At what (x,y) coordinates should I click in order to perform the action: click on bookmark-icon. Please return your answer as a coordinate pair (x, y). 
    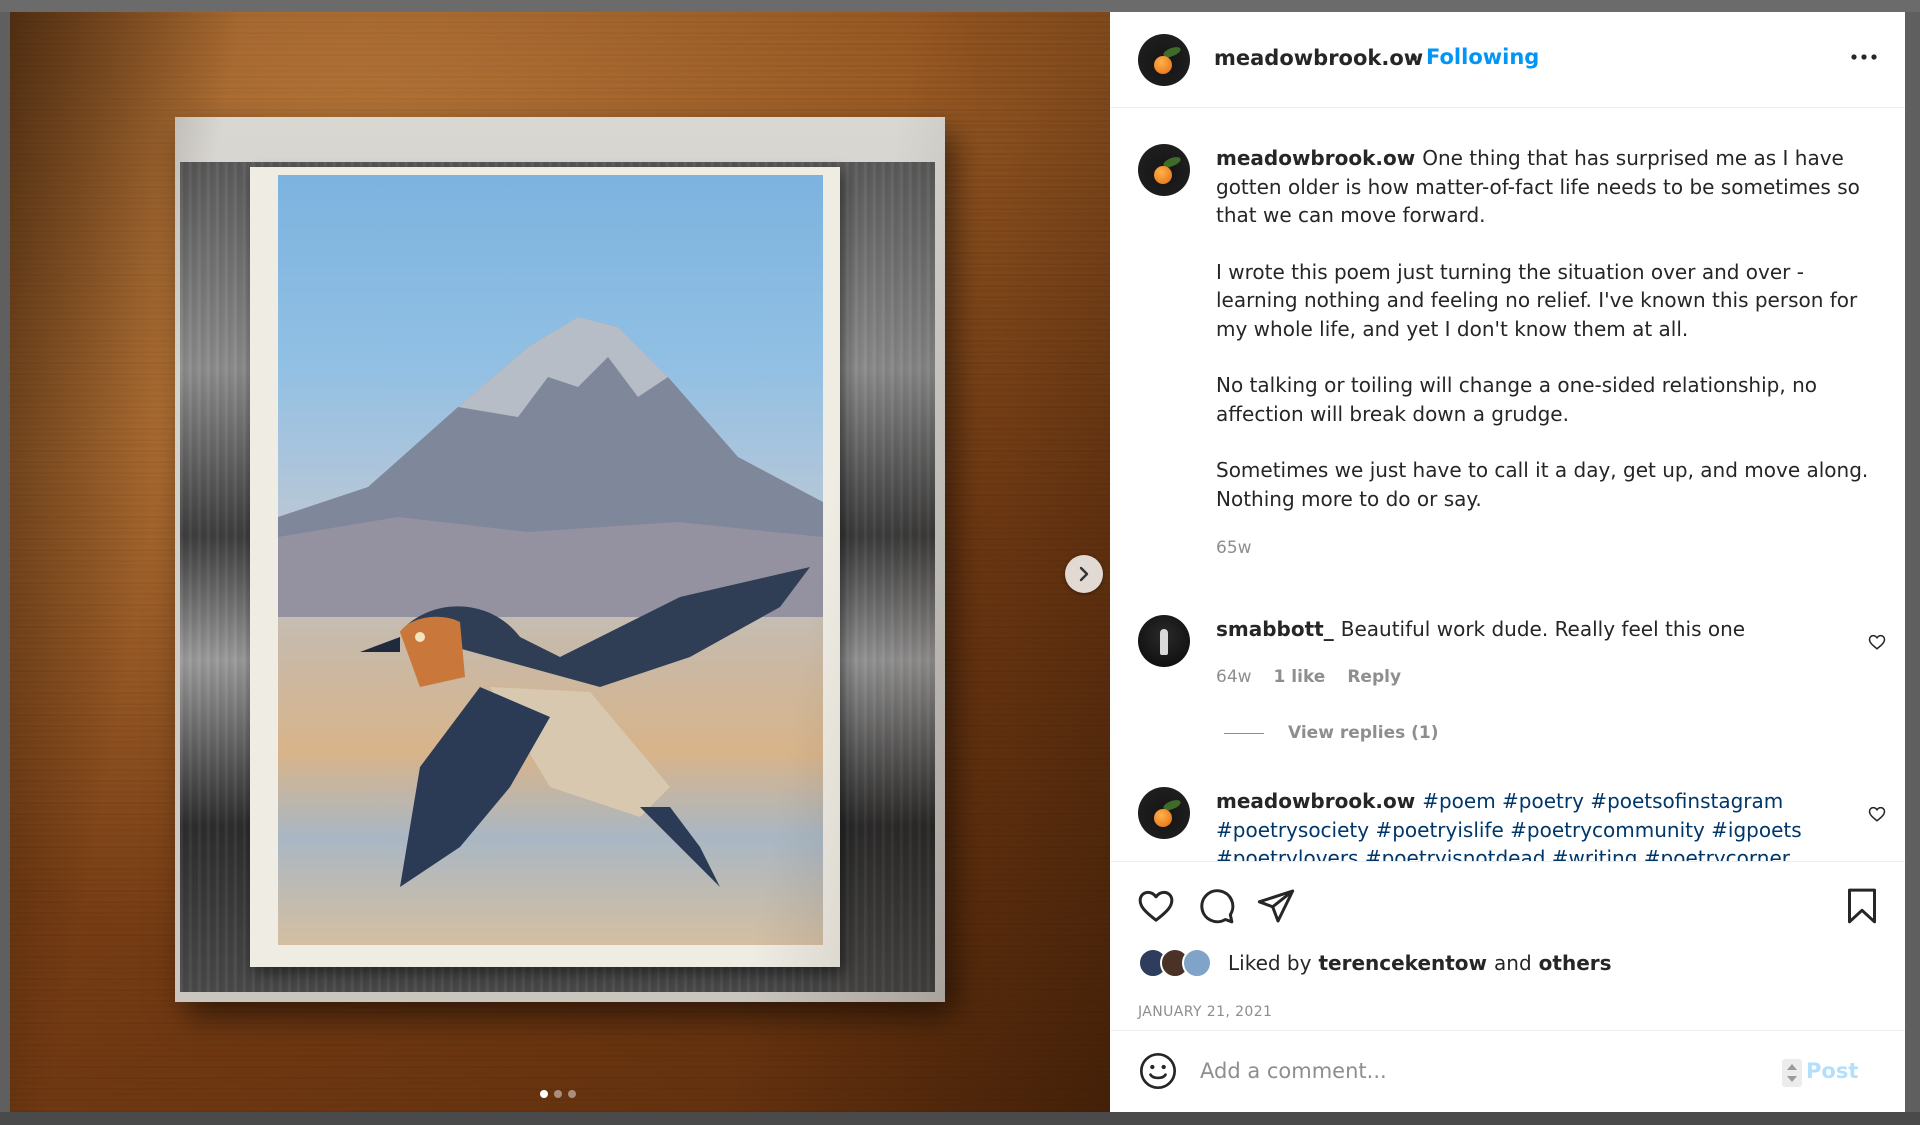
    Looking at the image, I should click on (1862, 906).